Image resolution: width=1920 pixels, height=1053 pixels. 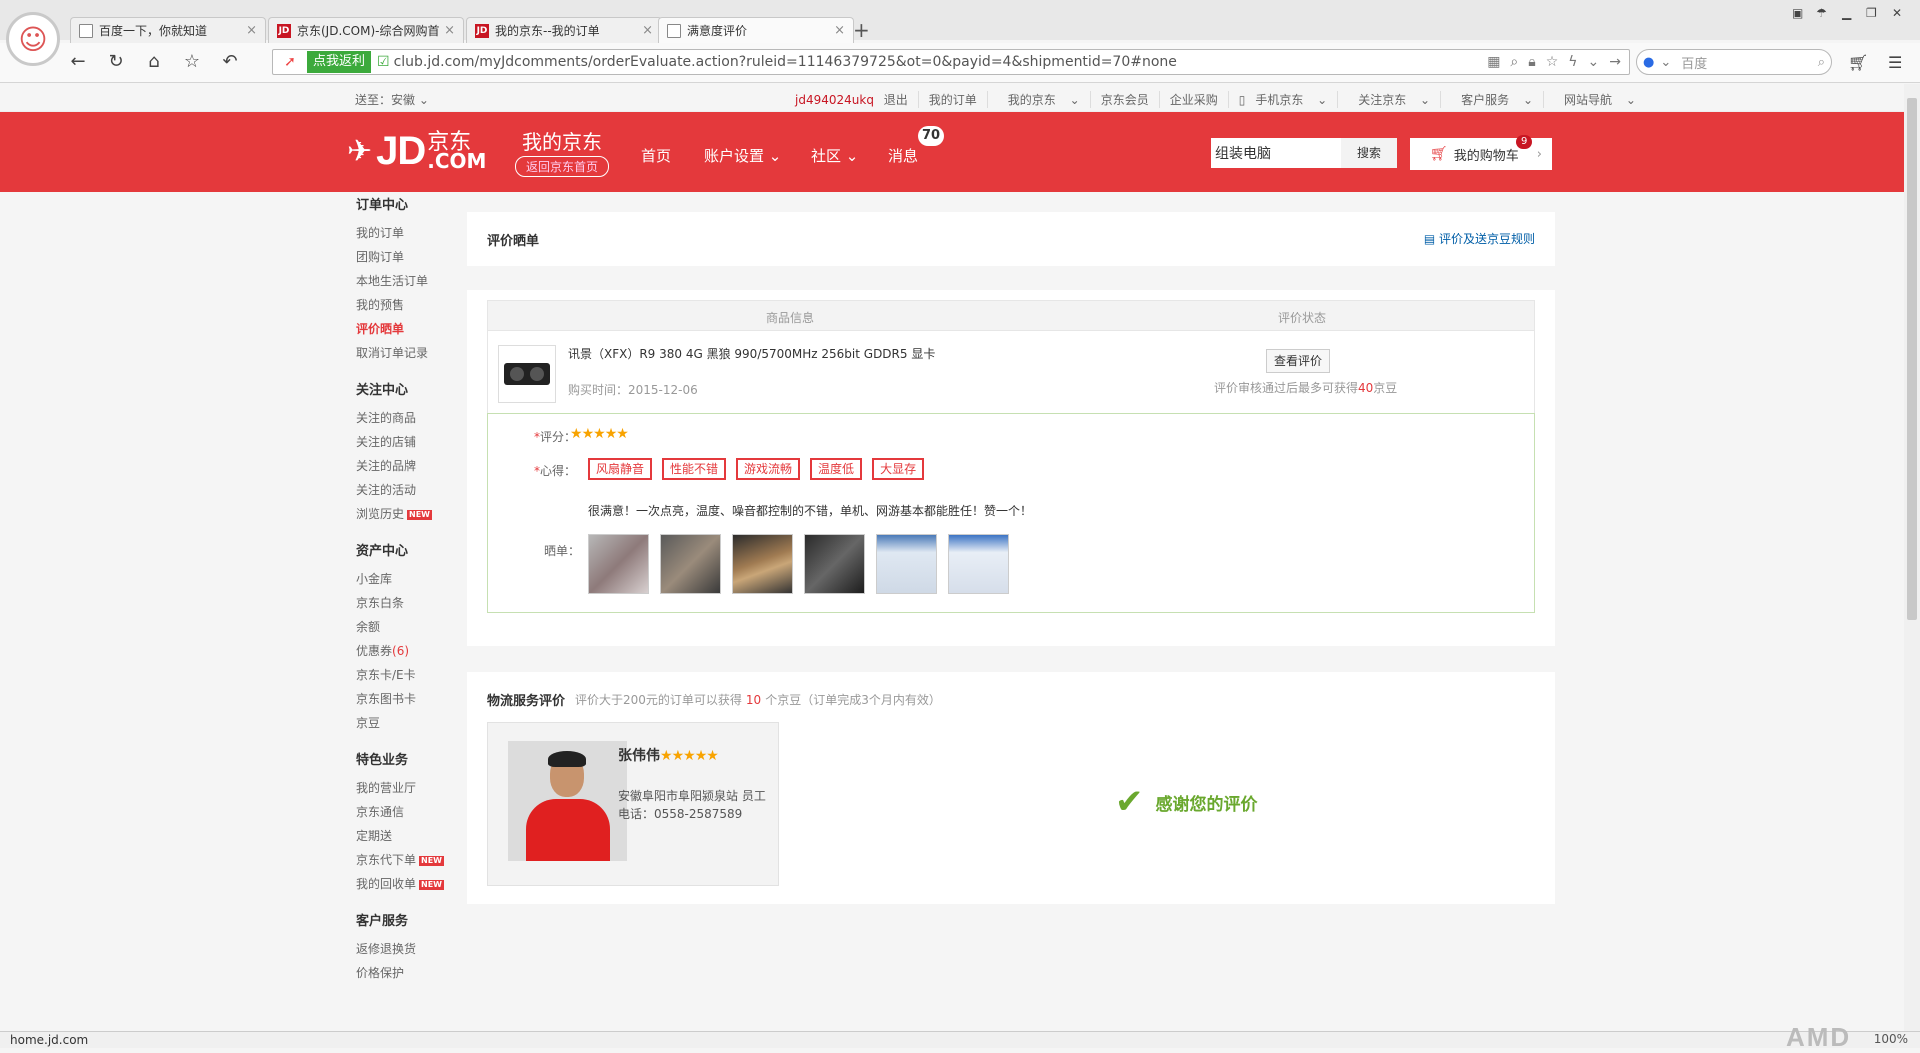 What do you see at coordinates (903, 155) in the screenshot?
I see `nav-messages: 消息` at bounding box center [903, 155].